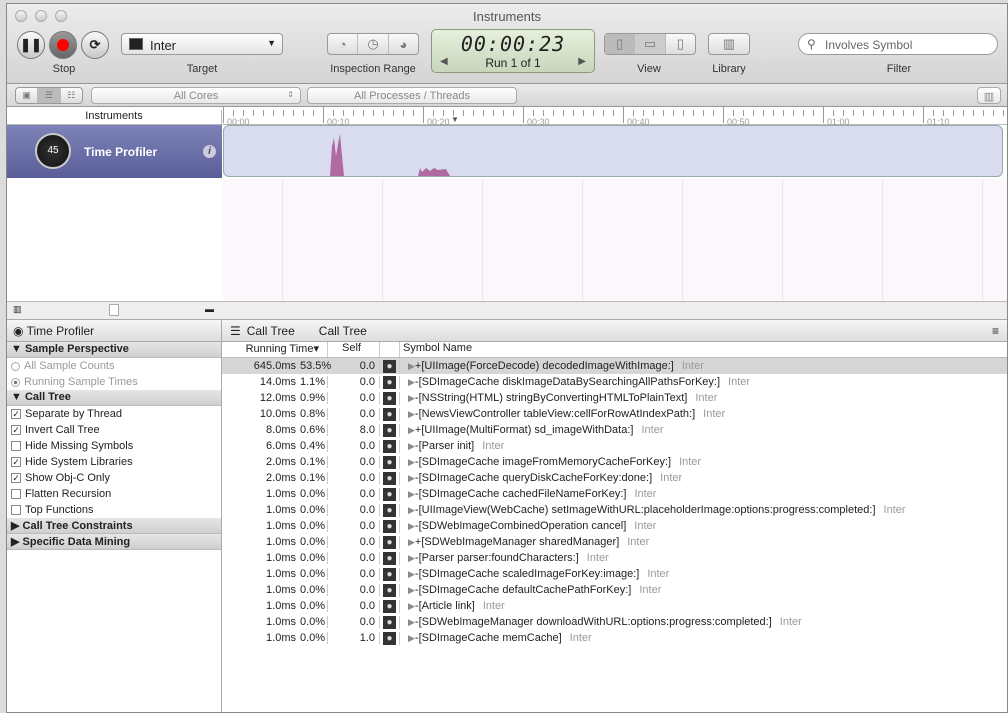  Describe the element at coordinates (582, 61) in the screenshot. I see `next-run-arrow: ▶` at that location.